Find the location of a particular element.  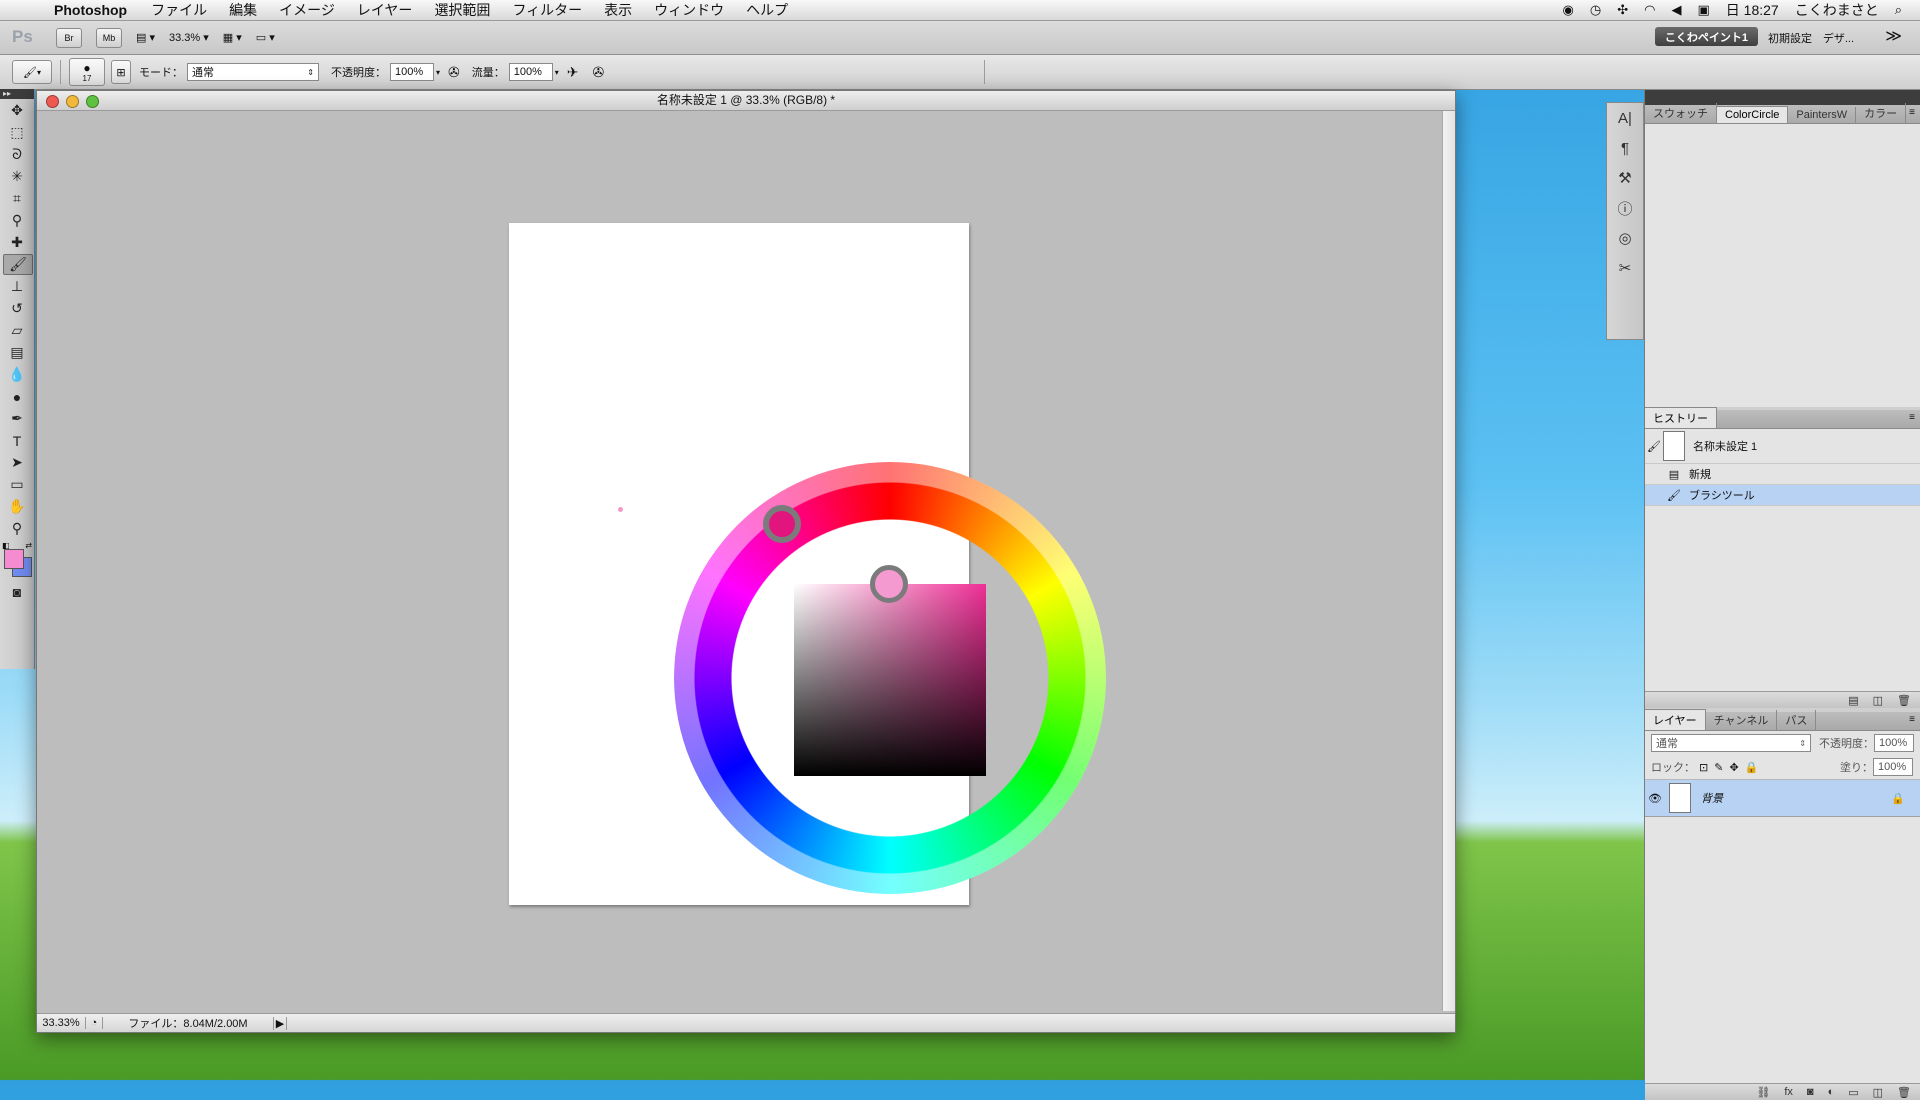

vertical-scrollbar is located at coordinates (1448, 561).